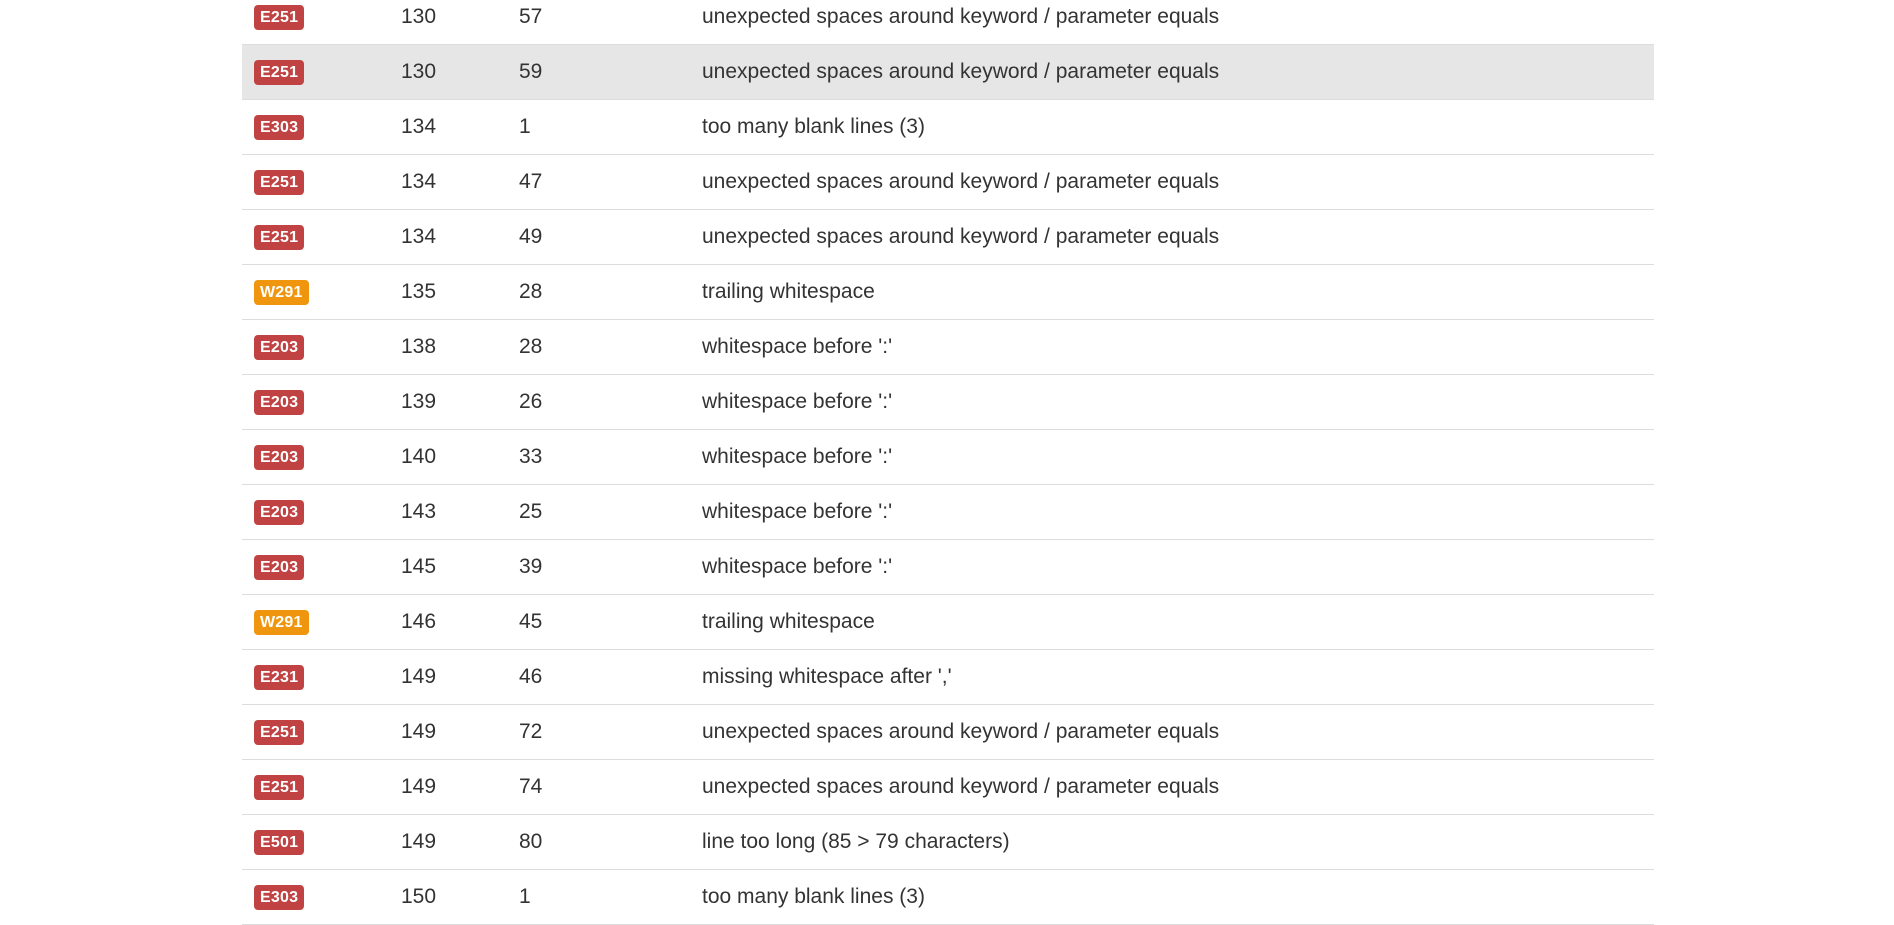 The height and width of the screenshot is (925, 1894). Describe the element at coordinates (531, 236) in the screenshot. I see `column-number: 49` at that location.